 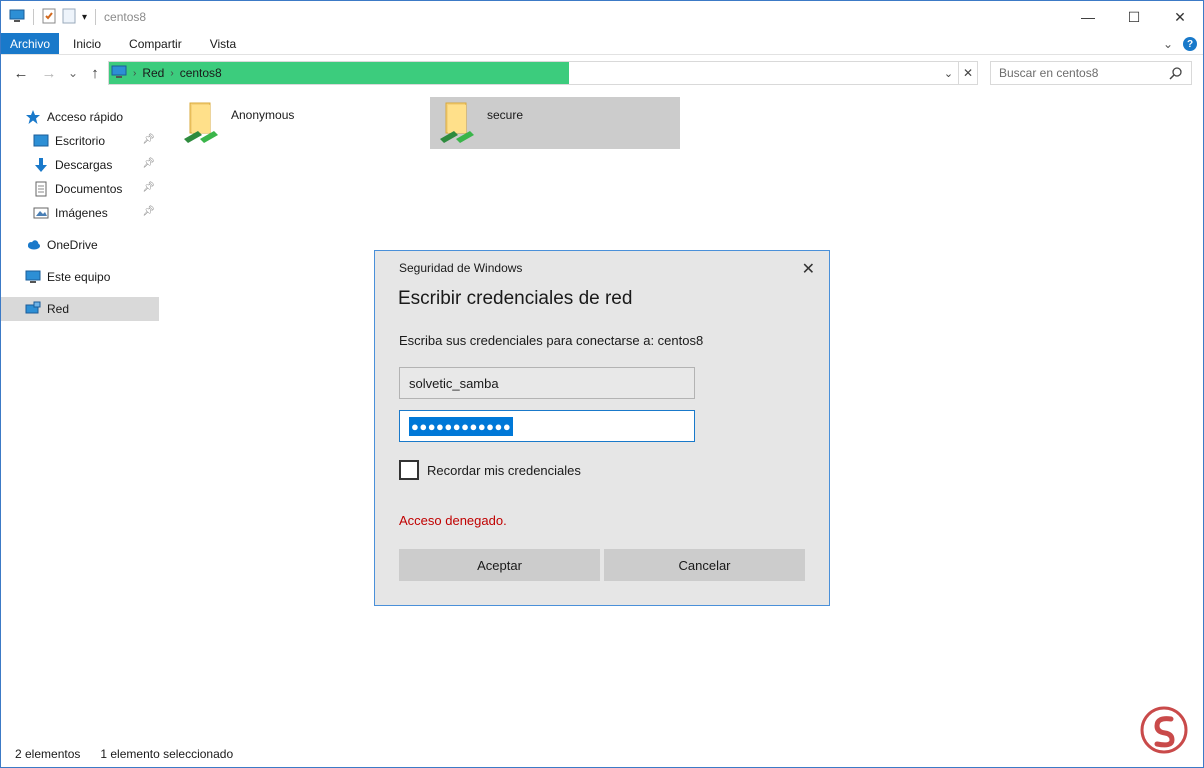 I want to click on sidebar-item-este-equipo: Este equipo, so click(x=80, y=277).